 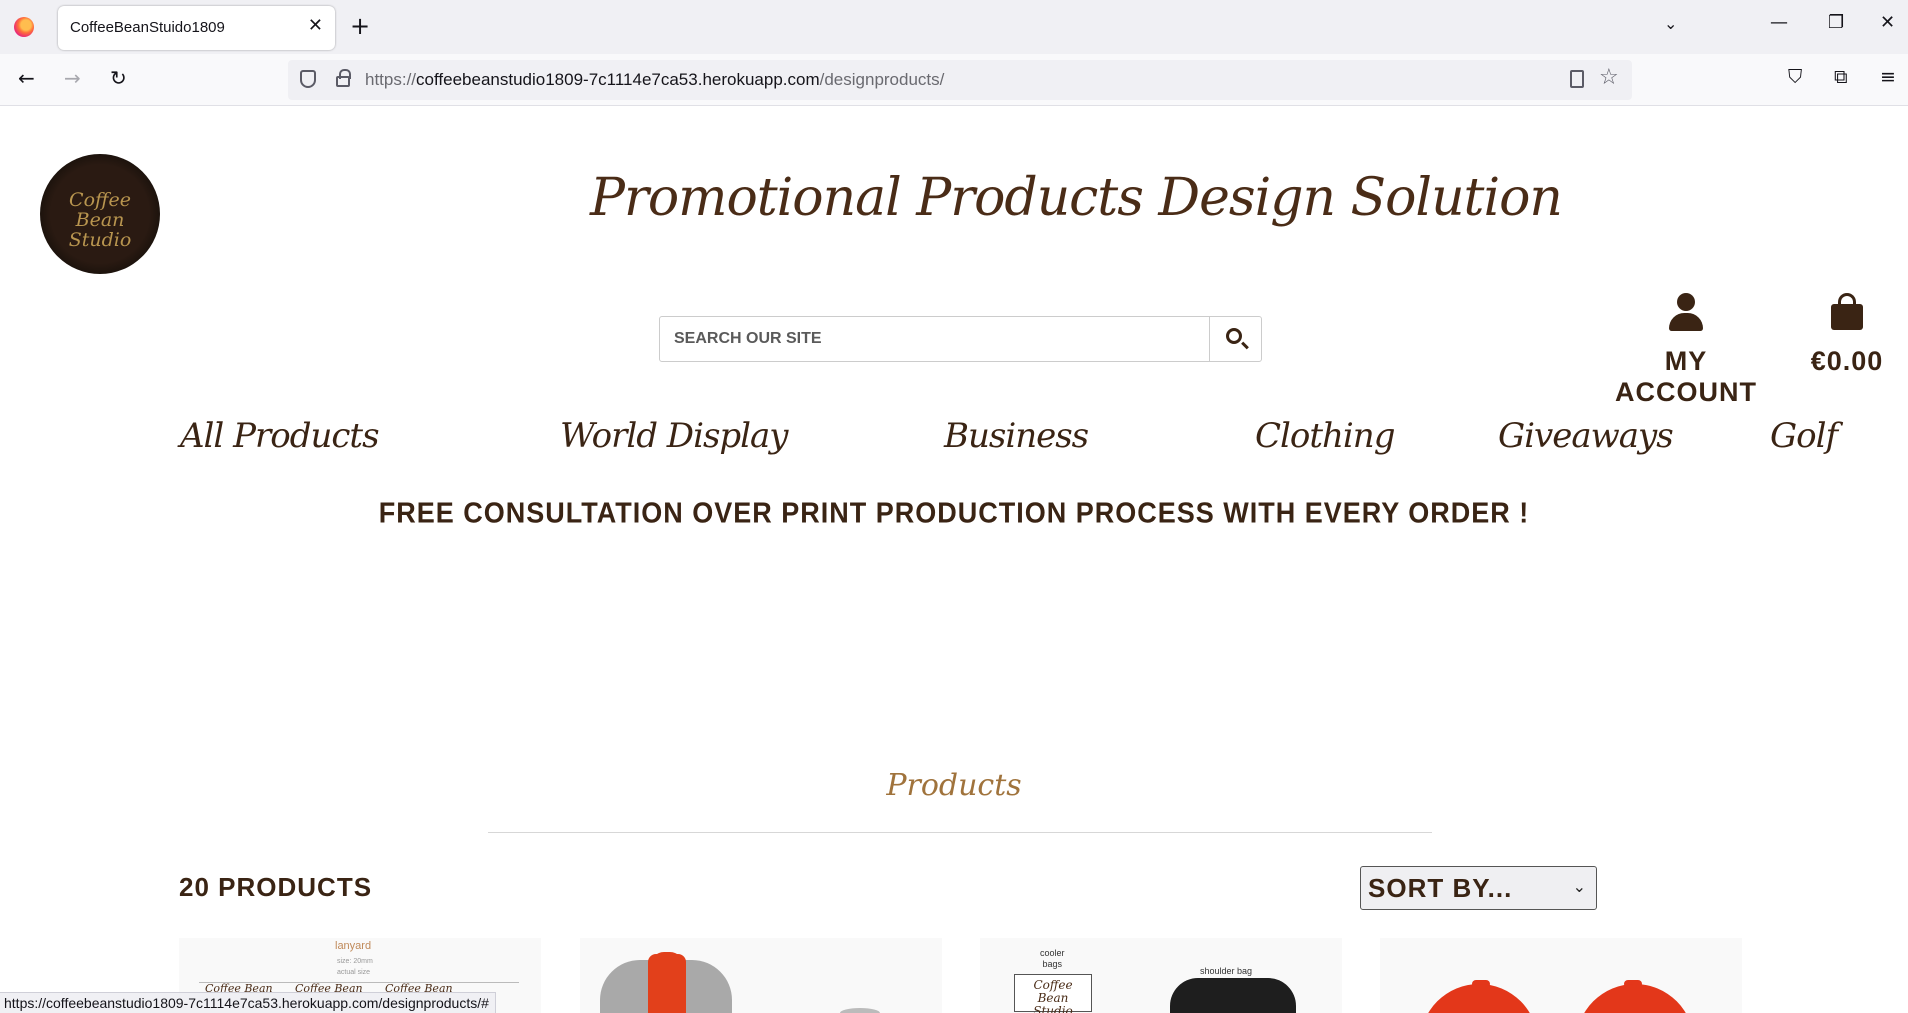 I want to click on my-account-link: MY ACCOUNT, so click(x=1686, y=350).